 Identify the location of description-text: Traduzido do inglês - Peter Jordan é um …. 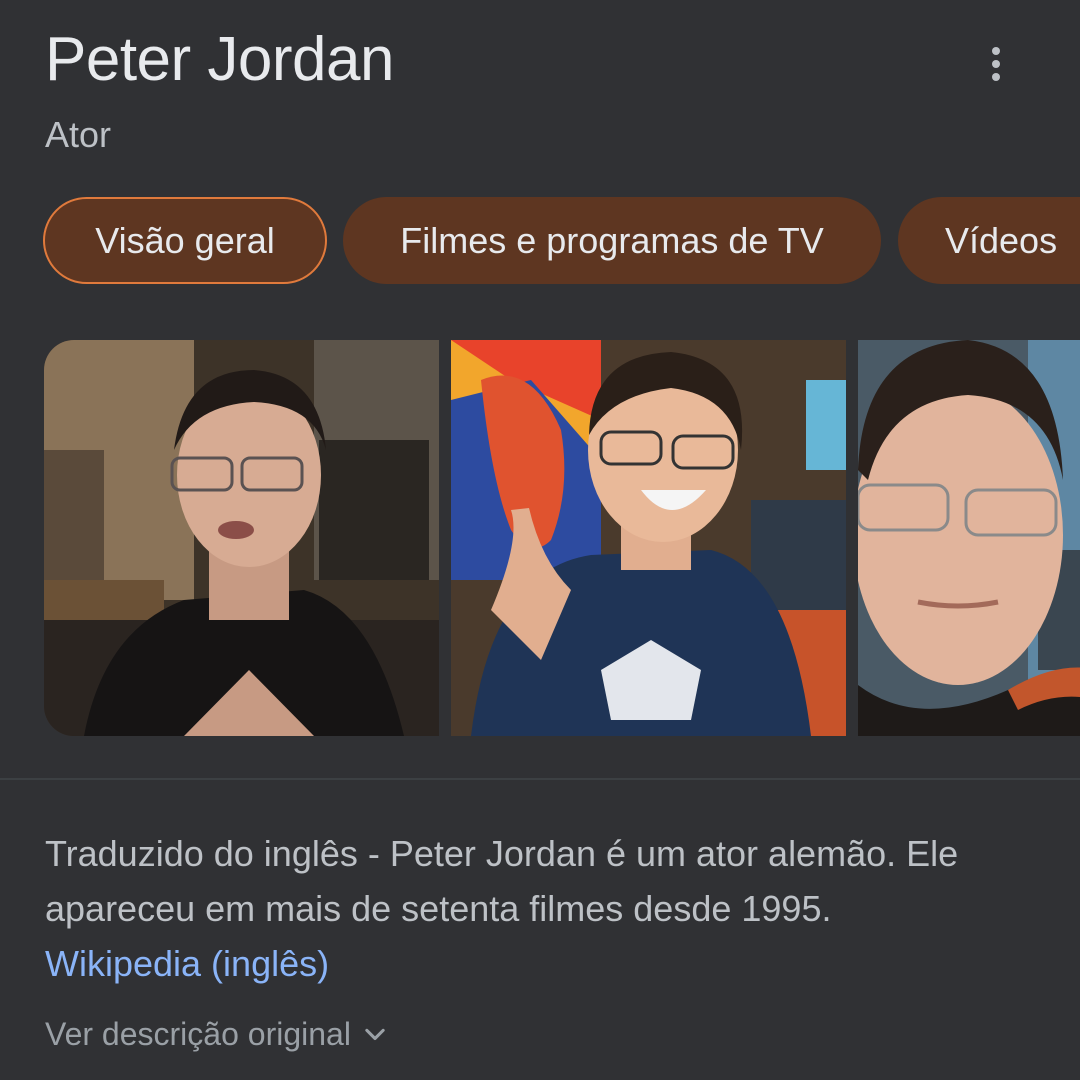
(502, 881).